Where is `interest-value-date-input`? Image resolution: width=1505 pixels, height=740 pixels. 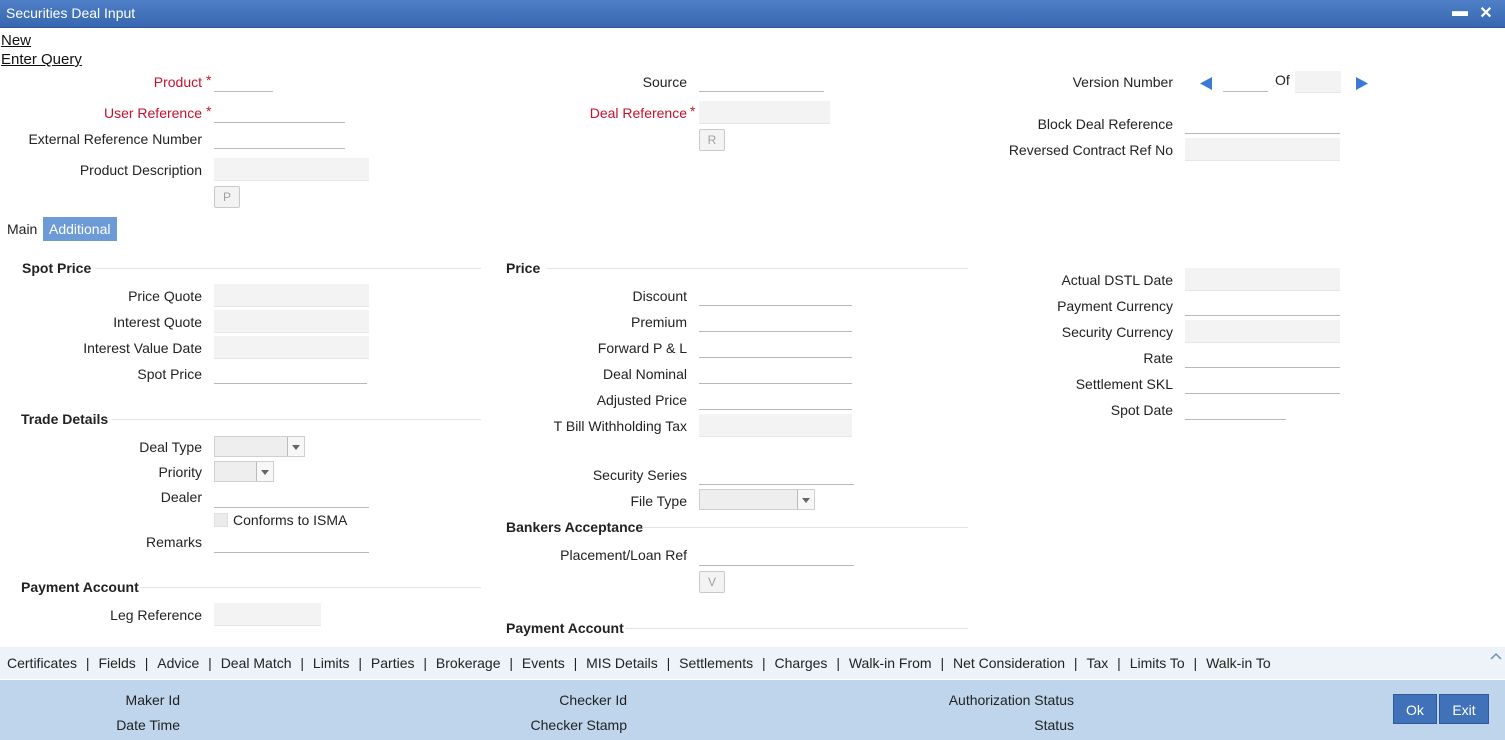
interest-value-date-input is located at coordinates (291, 347).